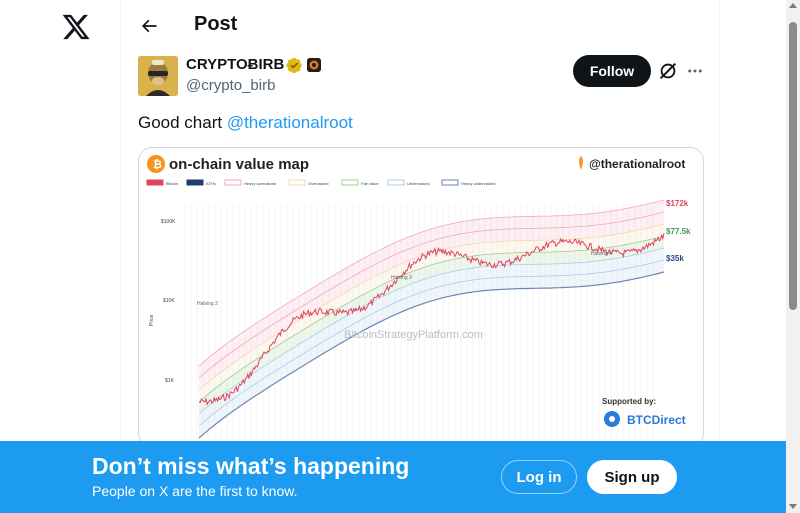 The width and height of the screenshot is (800, 513). I want to click on back-button, so click(149, 26).